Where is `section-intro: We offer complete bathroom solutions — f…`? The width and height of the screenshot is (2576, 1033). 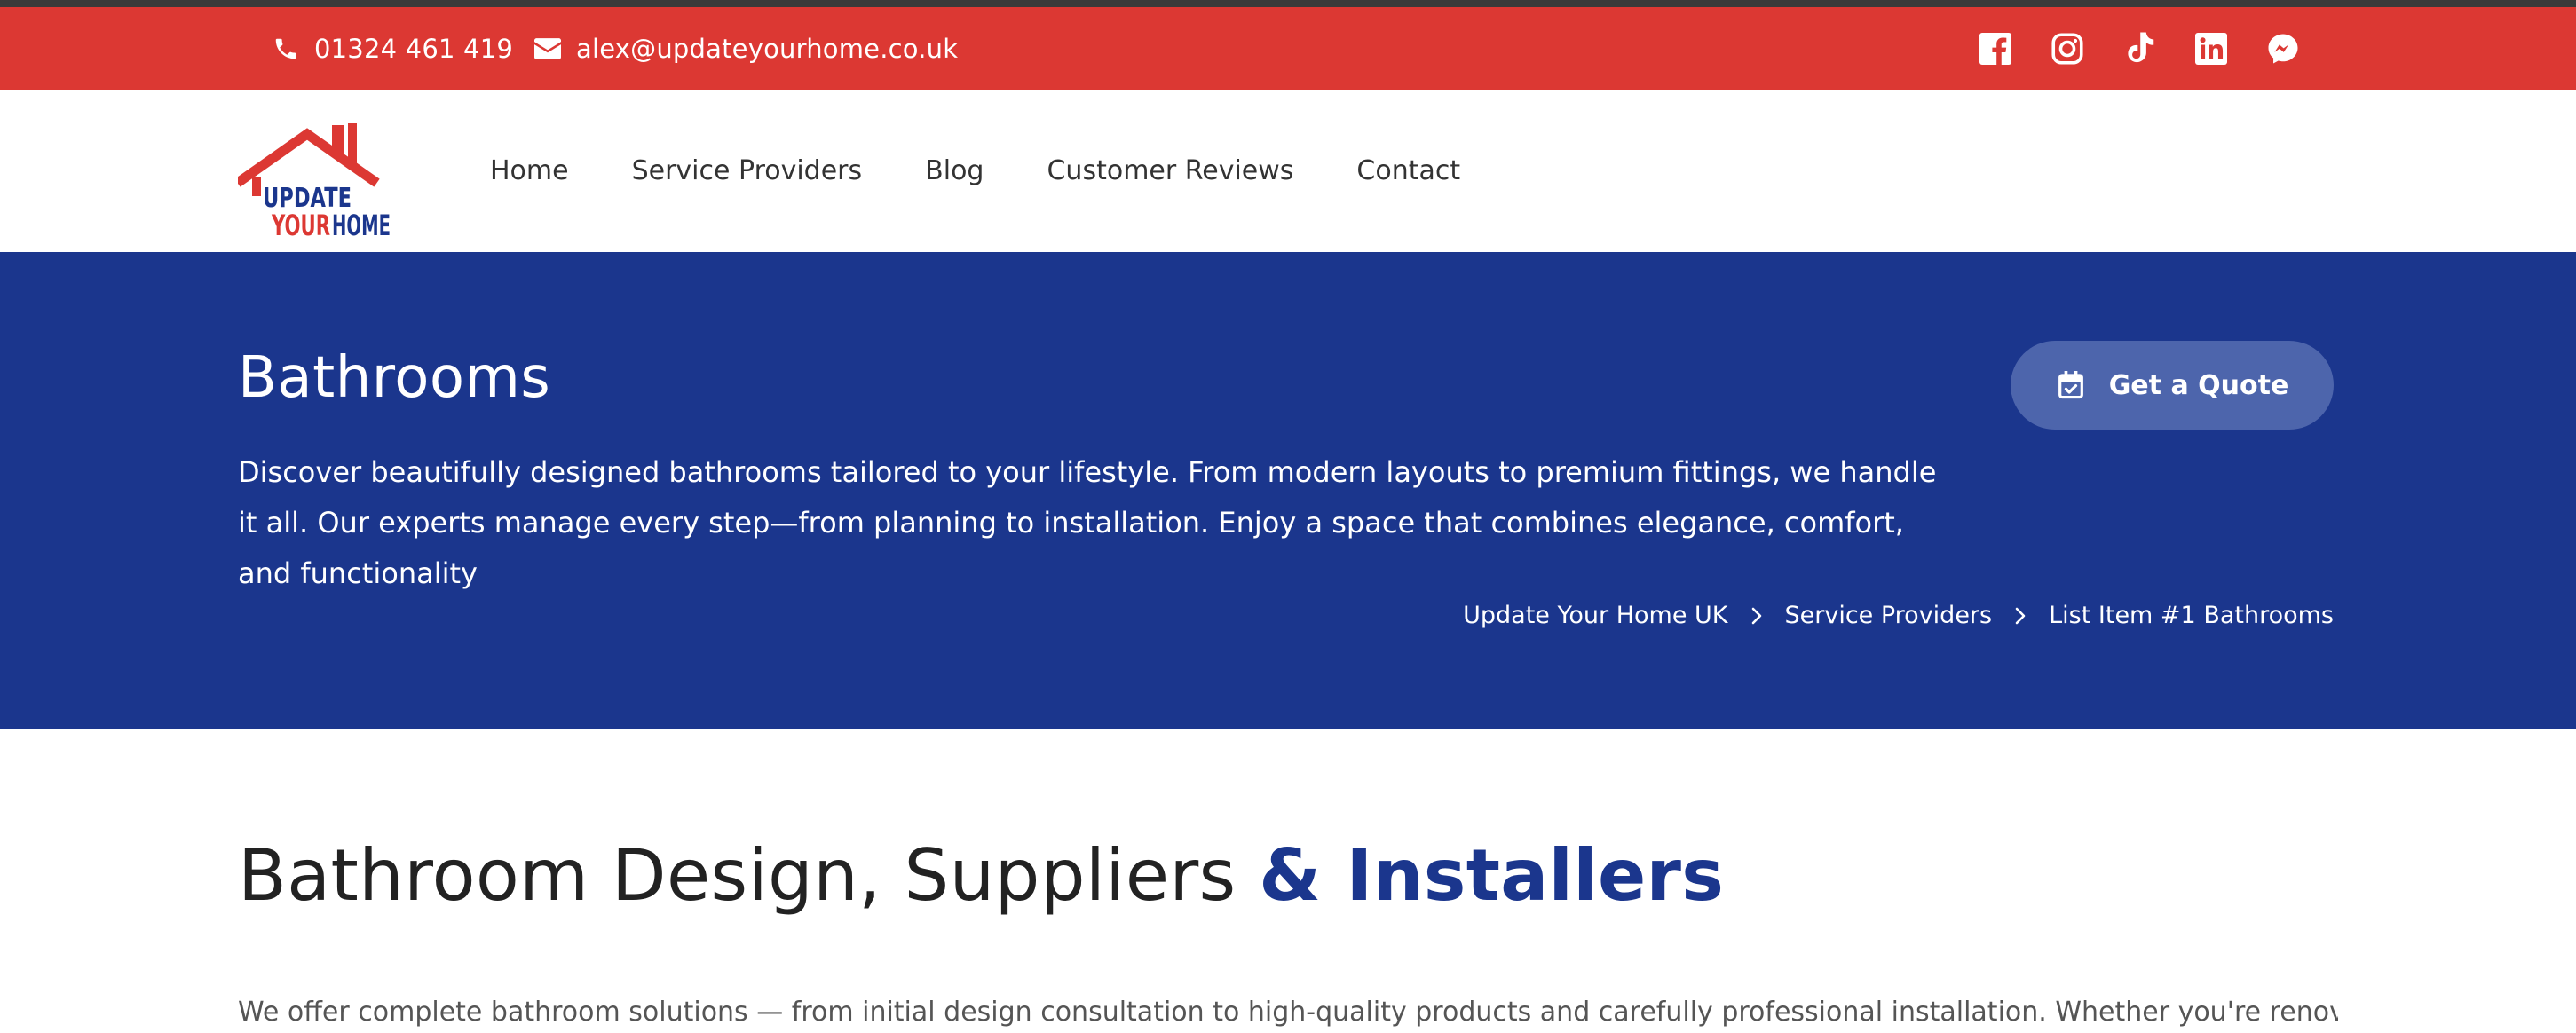 section-intro: We offer complete bathroom solutions — f… is located at coordinates (1288, 1012).